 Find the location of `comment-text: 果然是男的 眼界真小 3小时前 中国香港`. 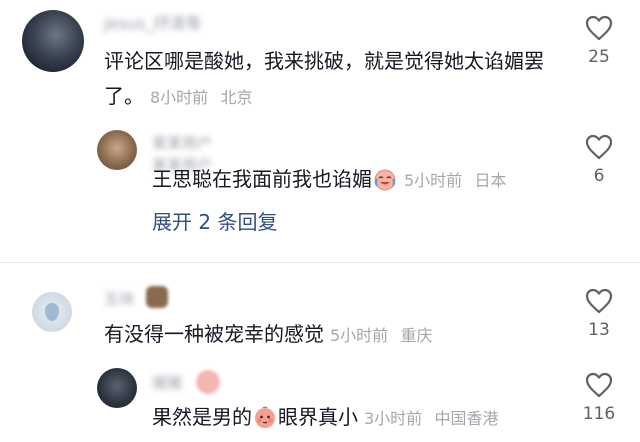

comment-text: 果然是男的 眼界真小 3小时前 中国香港 is located at coordinates (325, 418).